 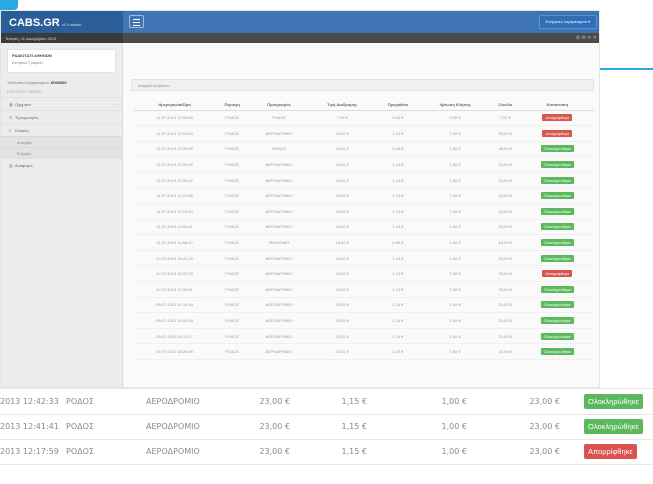 What do you see at coordinates (28, 82) in the screenshot?
I see `balance-label: Υπόλοιπο λογαριασμού:` at bounding box center [28, 82].